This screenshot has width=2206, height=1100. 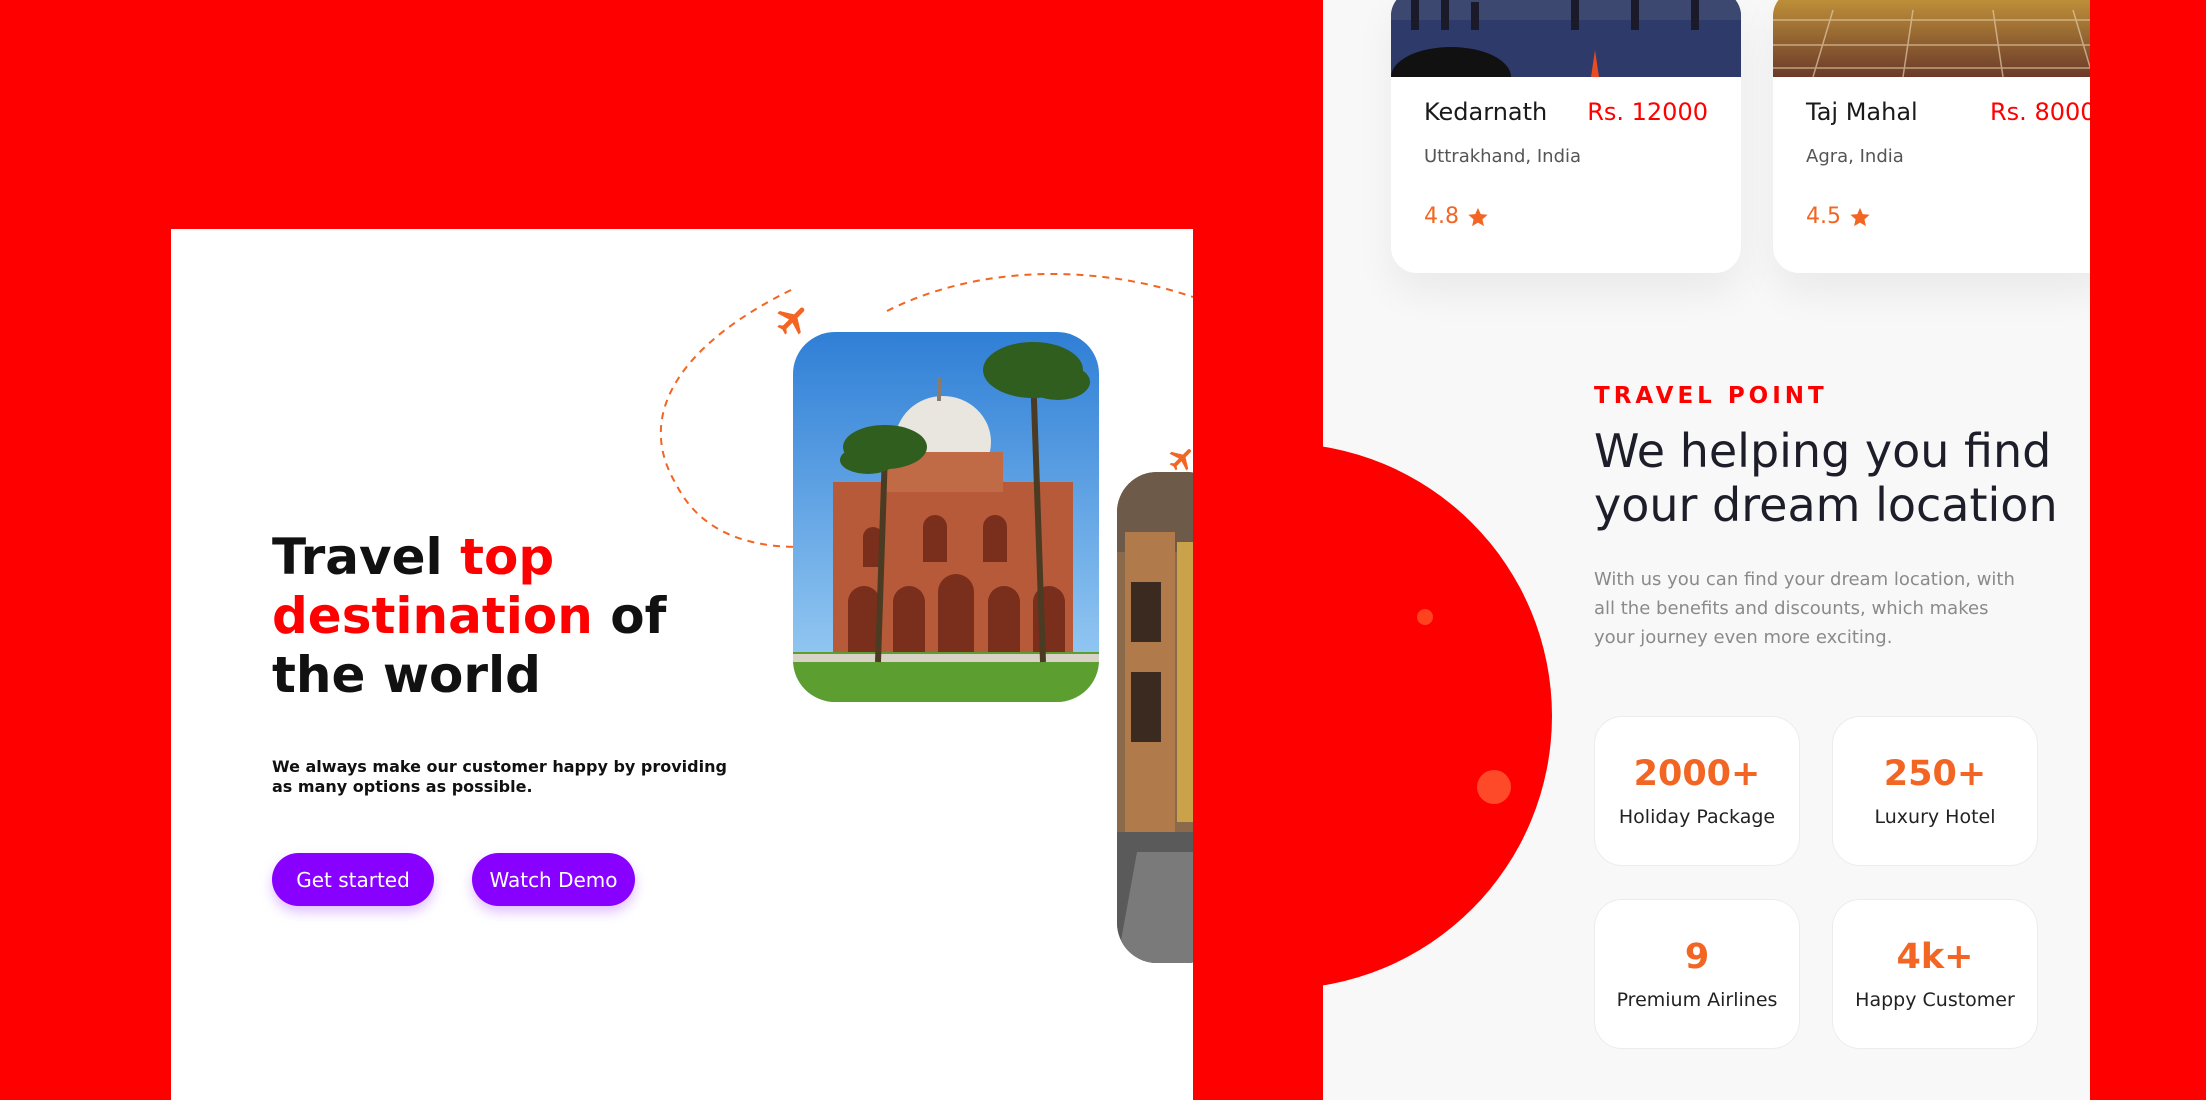 I want to click on hero-title: Travel top destination of the world, so click(x=469, y=616).